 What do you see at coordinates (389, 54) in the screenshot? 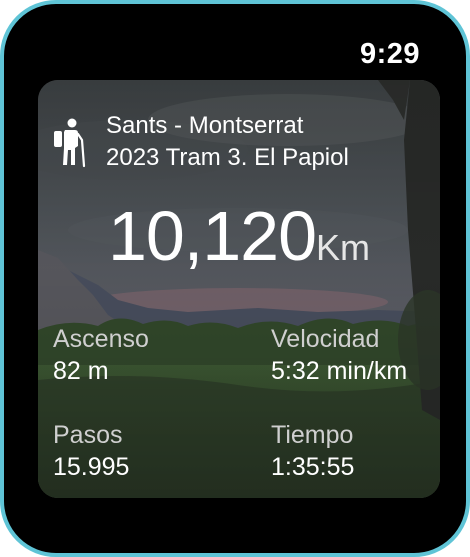
I see `clock: 9:29` at bounding box center [389, 54].